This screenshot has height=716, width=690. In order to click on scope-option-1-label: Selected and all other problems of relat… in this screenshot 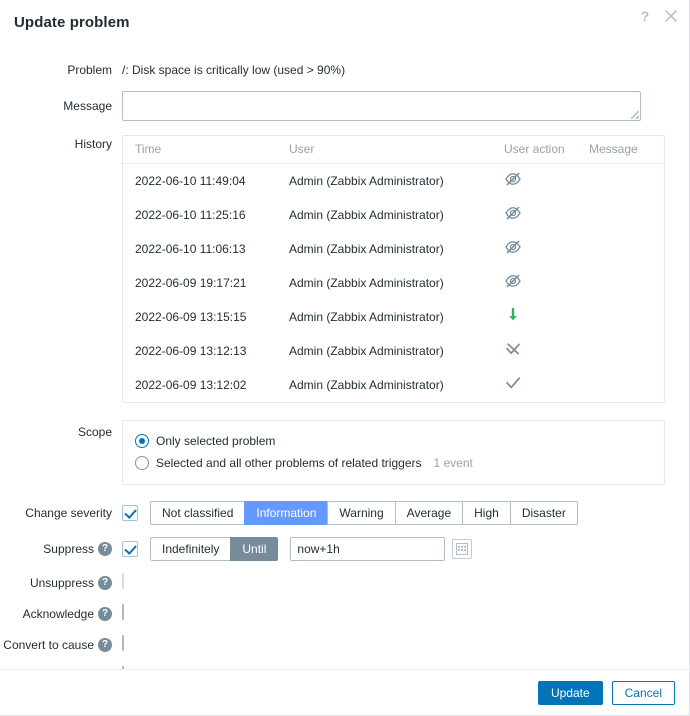, I will do `click(289, 463)`.